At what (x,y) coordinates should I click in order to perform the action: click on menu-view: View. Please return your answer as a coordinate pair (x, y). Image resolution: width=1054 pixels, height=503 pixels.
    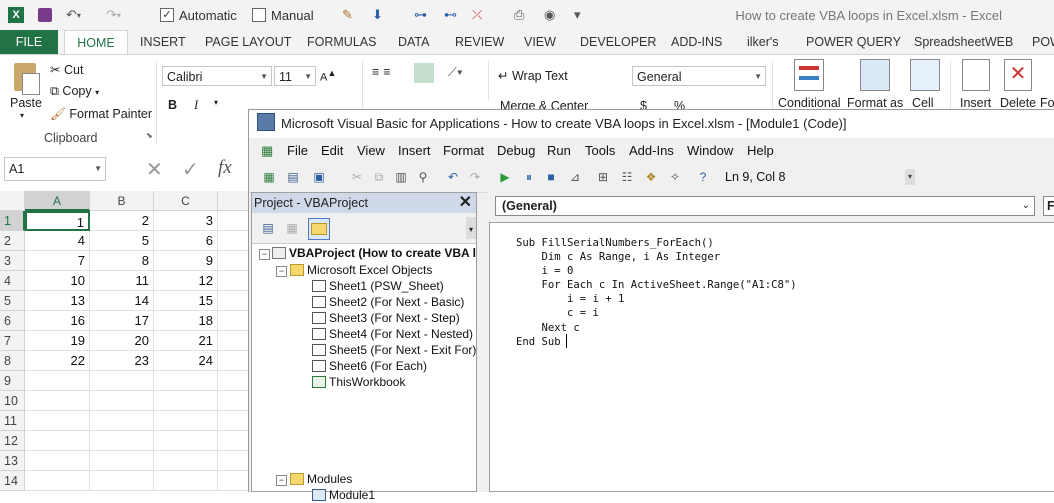
    Looking at the image, I should click on (371, 150).